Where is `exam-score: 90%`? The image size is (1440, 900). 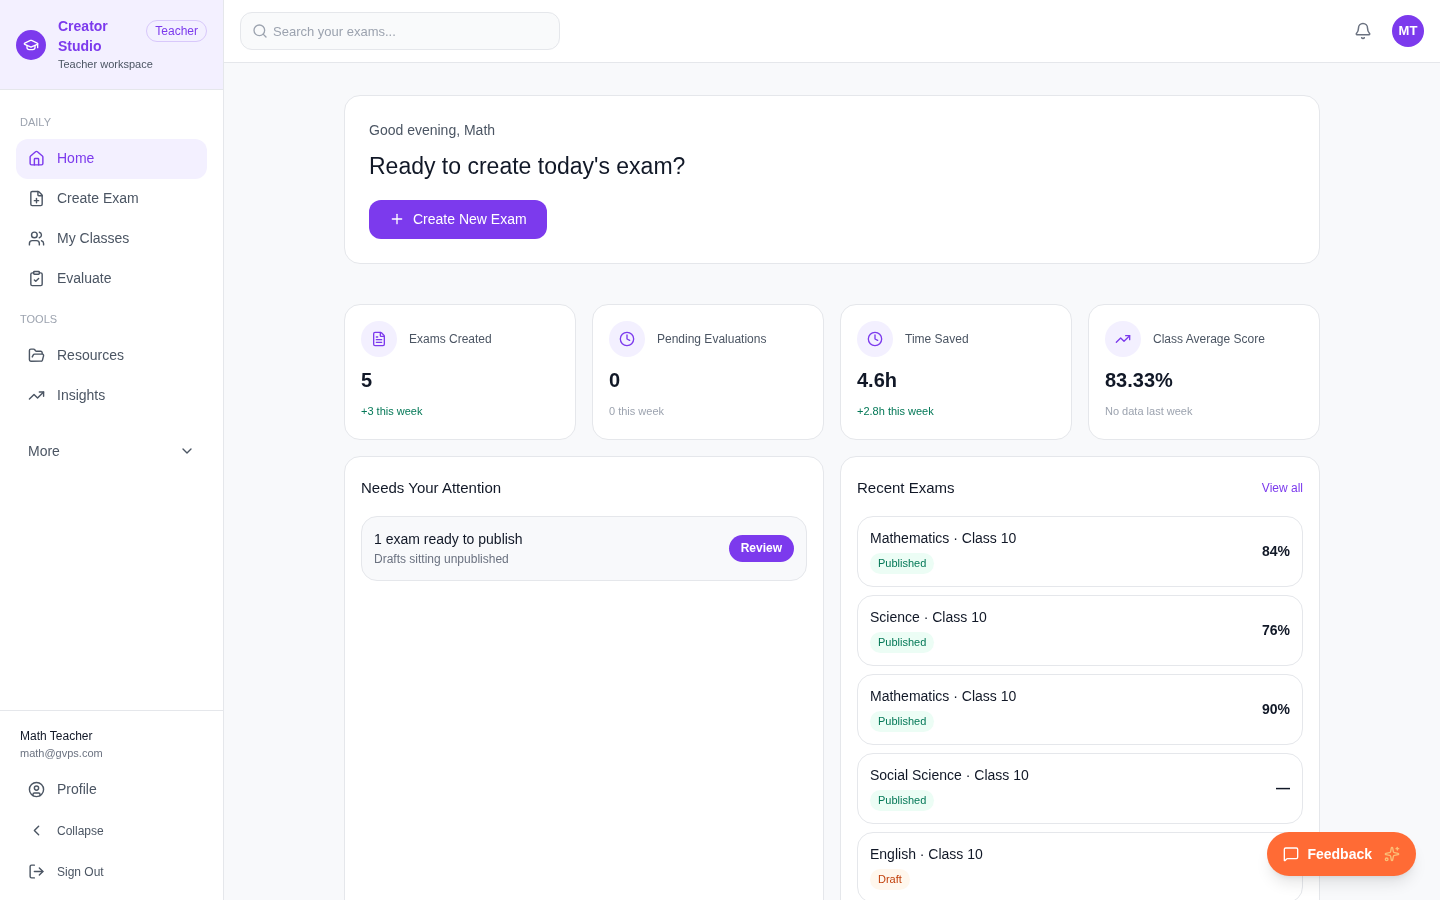 exam-score: 90% is located at coordinates (1275, 709).